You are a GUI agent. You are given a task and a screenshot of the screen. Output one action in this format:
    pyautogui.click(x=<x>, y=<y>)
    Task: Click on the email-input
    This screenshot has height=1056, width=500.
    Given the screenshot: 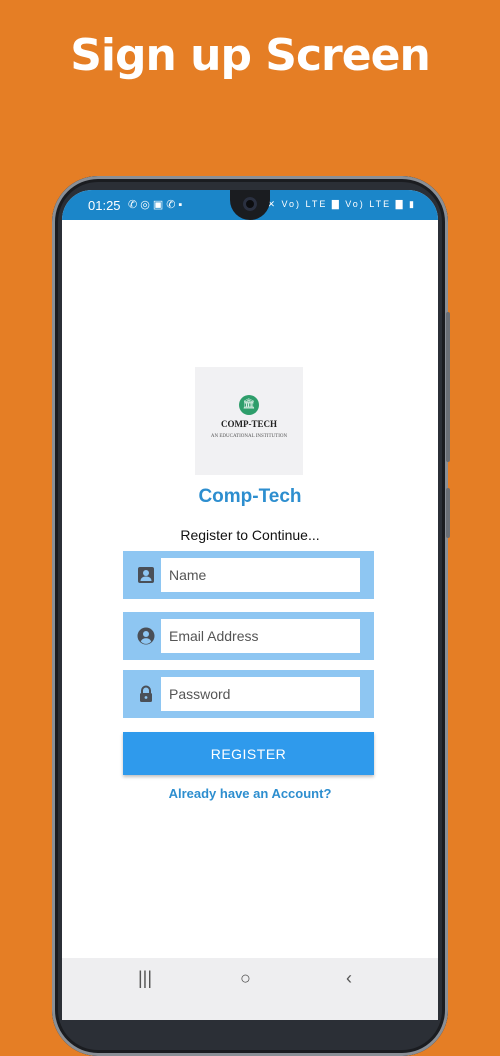 What is the action you would take?
    pyautogui.click(x=260, y=636)
    